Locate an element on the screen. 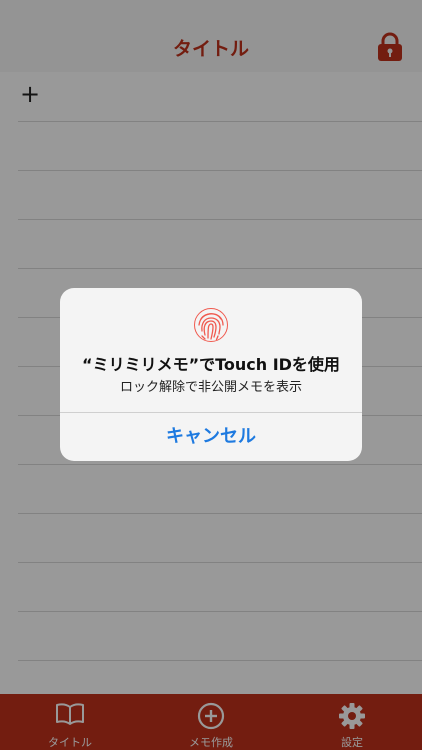 The width and height of the screenshot is (422, 750). cancel-button: キャンセル is located at coordinates (211, 437).